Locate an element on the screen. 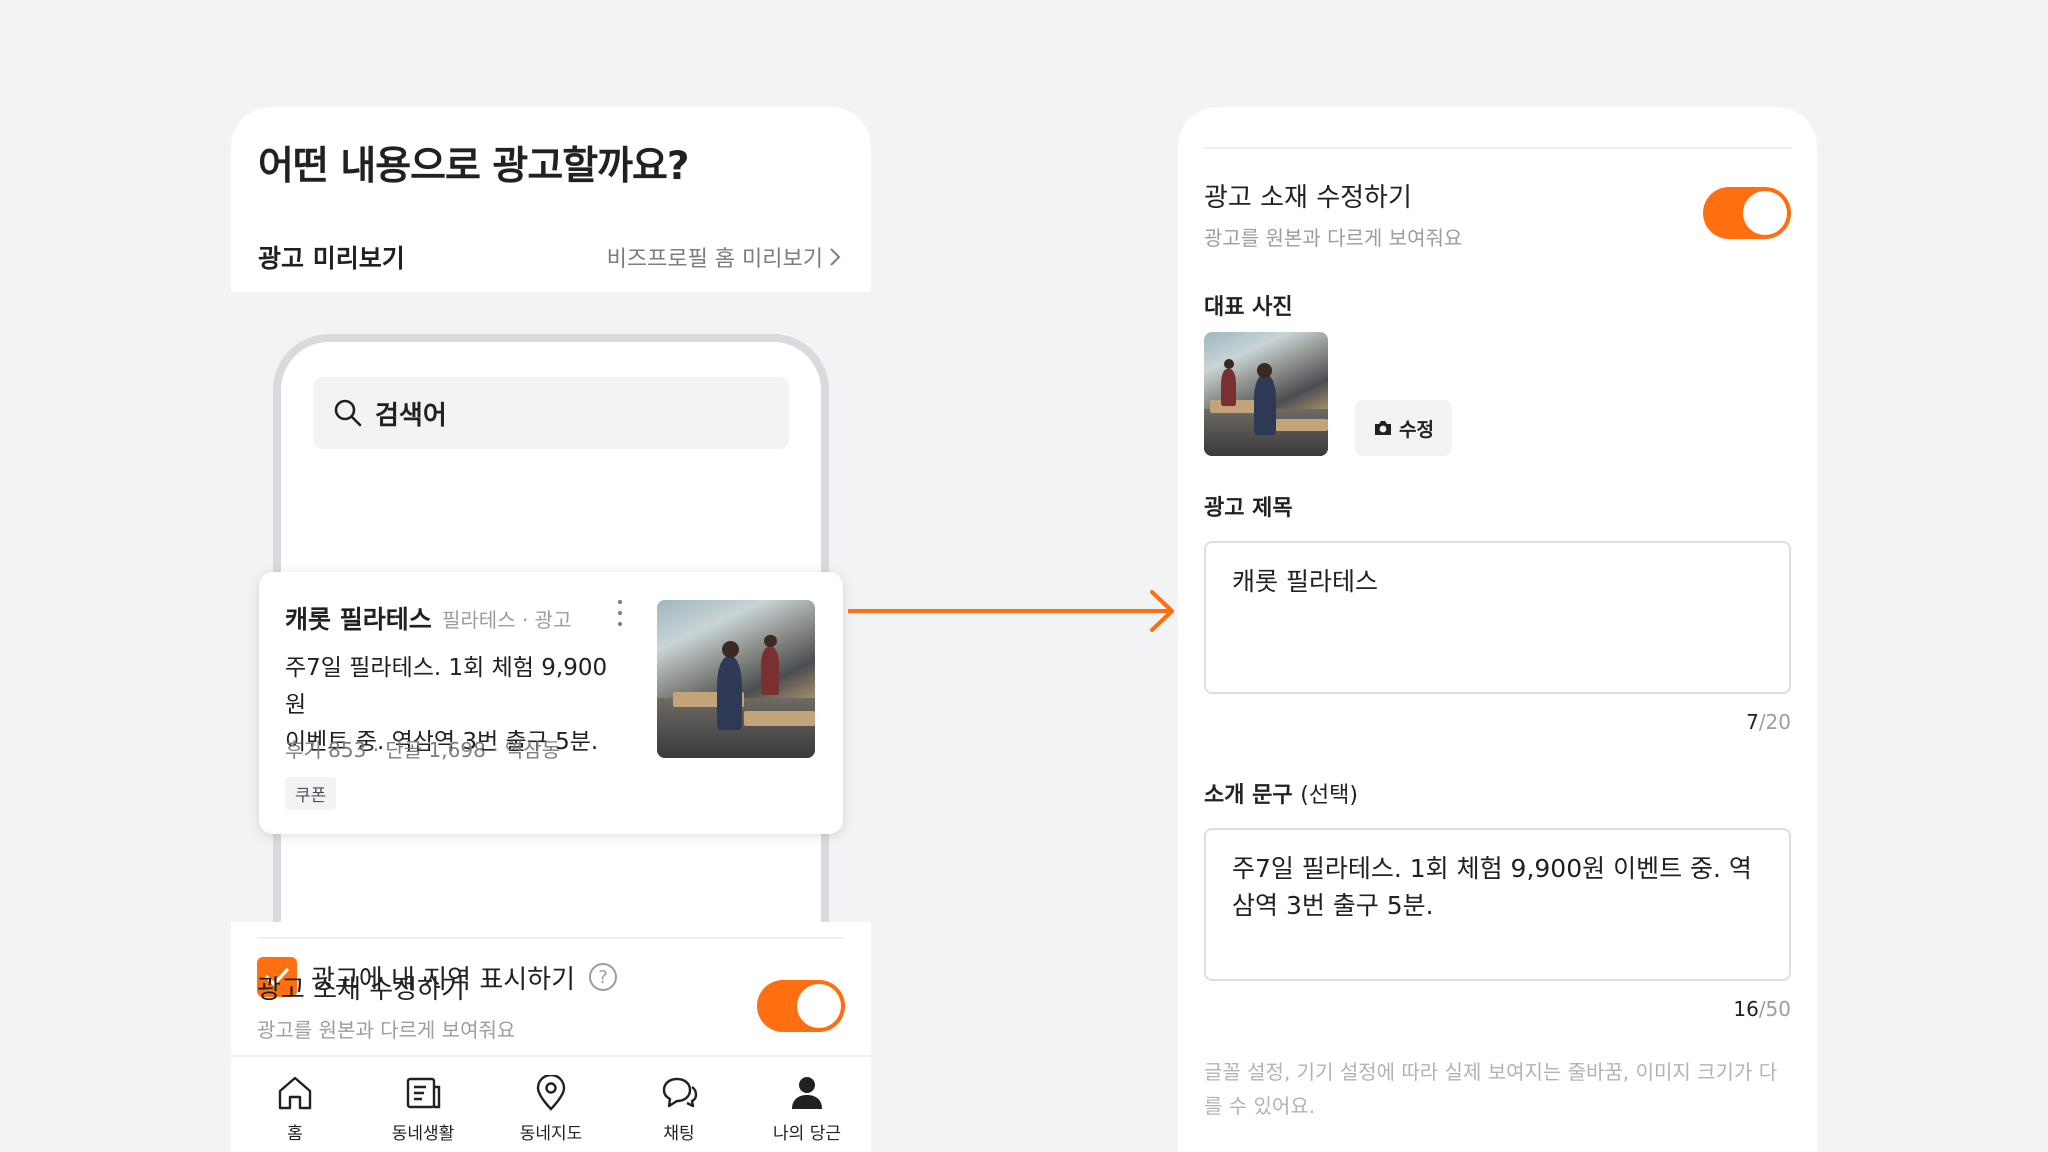  bizprofile-preview-link-label: 비즈프로필 홈 미리보기 is located at coordinates (714, 259).